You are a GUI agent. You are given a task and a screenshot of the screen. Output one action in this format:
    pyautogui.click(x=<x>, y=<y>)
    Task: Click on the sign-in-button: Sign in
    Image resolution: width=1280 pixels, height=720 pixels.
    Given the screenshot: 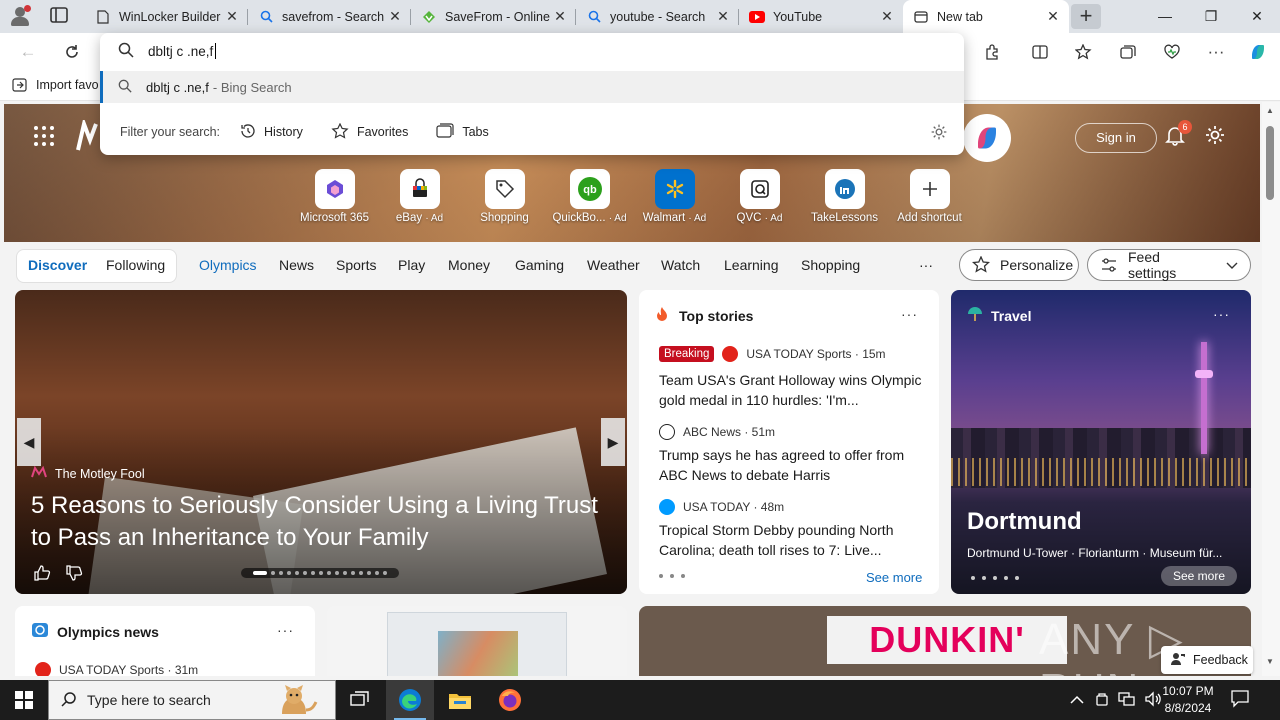 What is the action you would take?
    pyautogui.click(x=1116, y=138)
    